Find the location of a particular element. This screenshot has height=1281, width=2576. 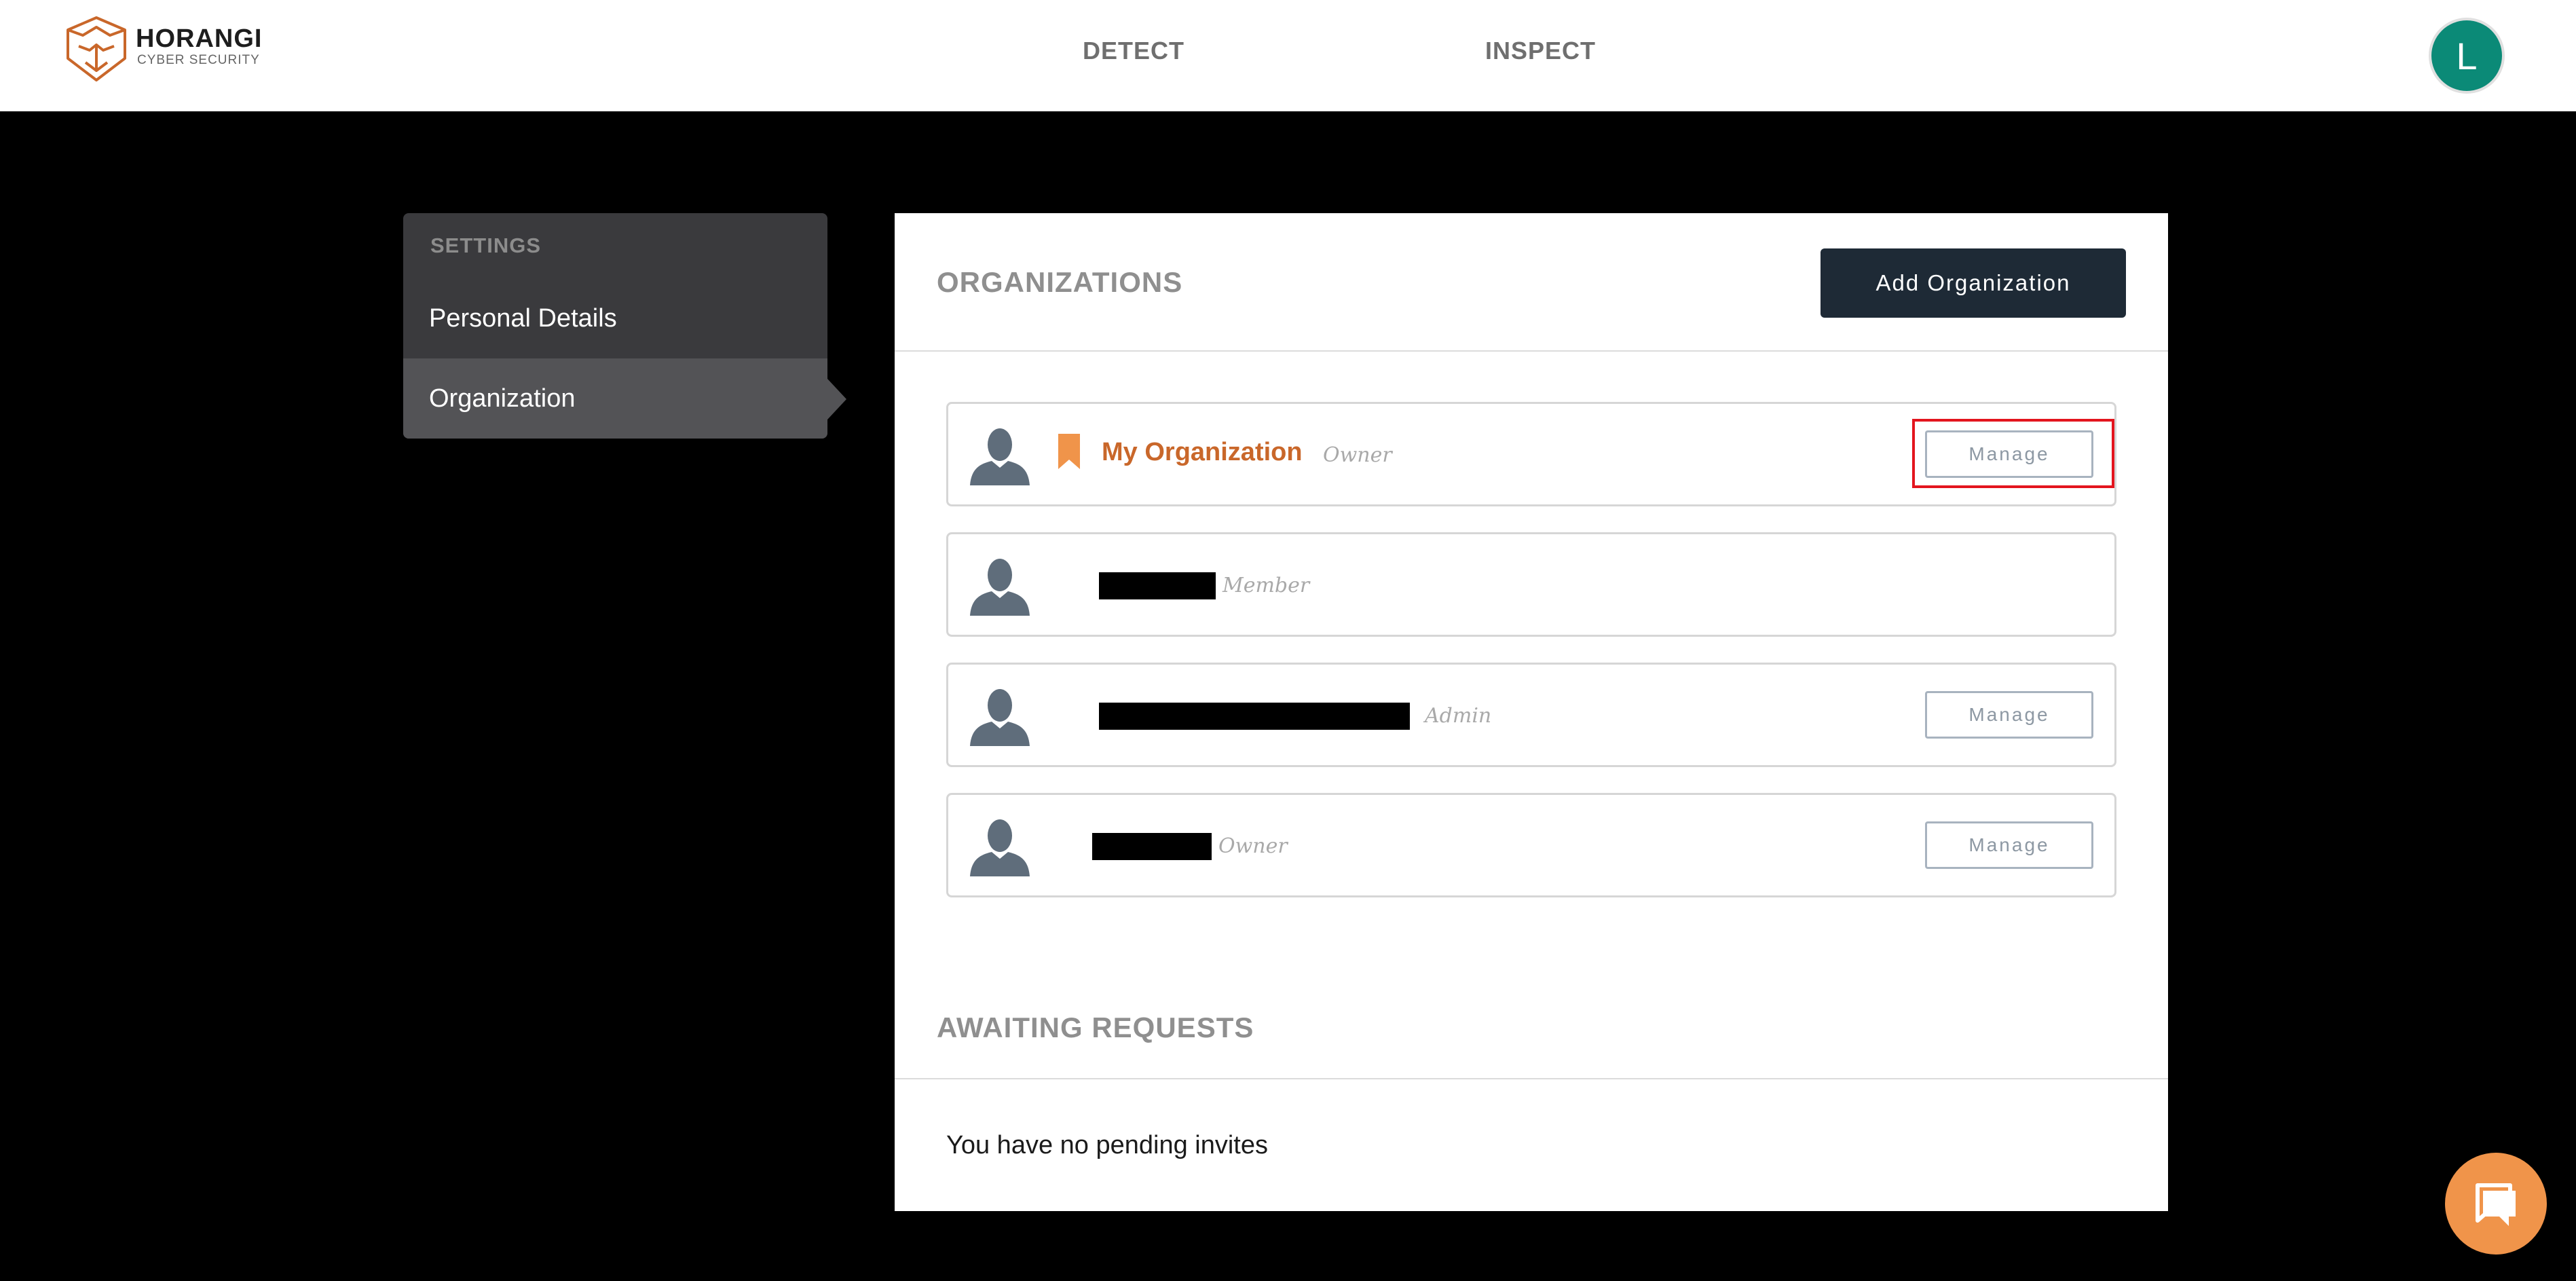

org-row: Owner Manage is located at coordinates (1531, 845).